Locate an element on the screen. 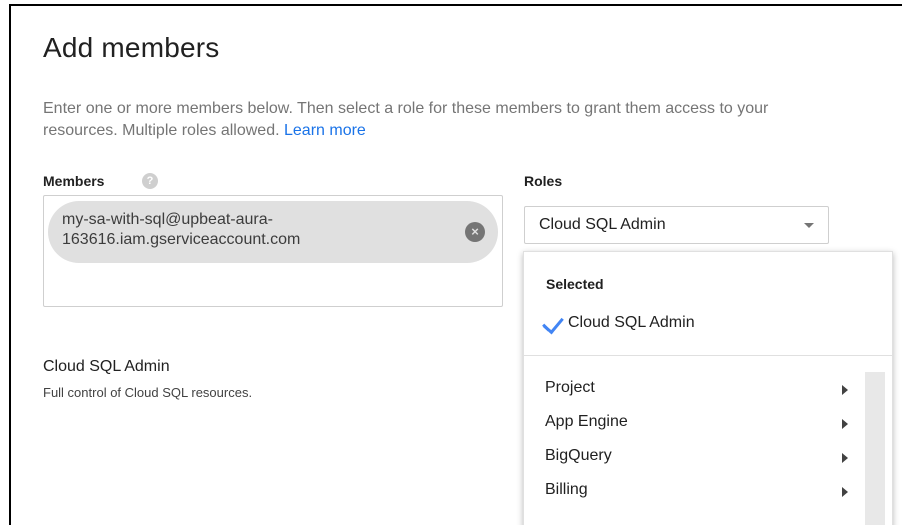  roles-label: Roles is located at coordinates (543, 181).